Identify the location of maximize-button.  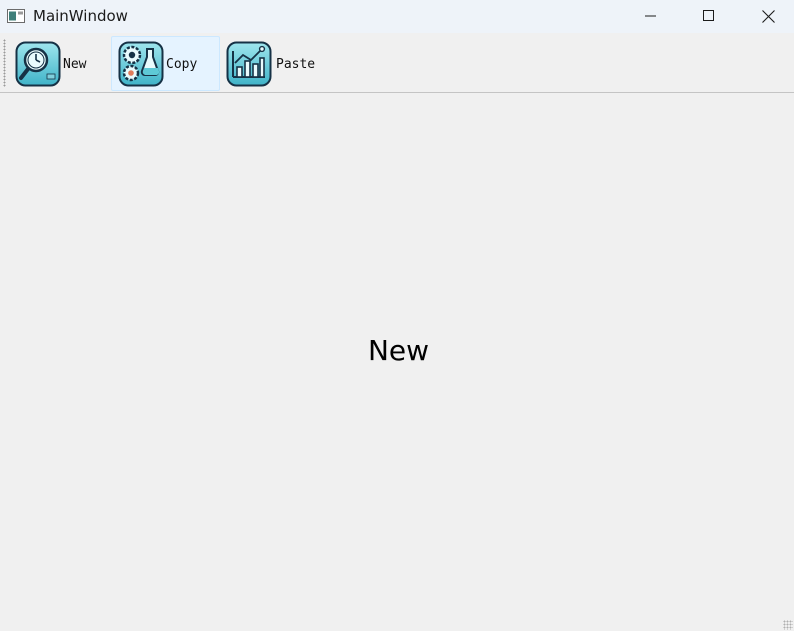
(709, 16).